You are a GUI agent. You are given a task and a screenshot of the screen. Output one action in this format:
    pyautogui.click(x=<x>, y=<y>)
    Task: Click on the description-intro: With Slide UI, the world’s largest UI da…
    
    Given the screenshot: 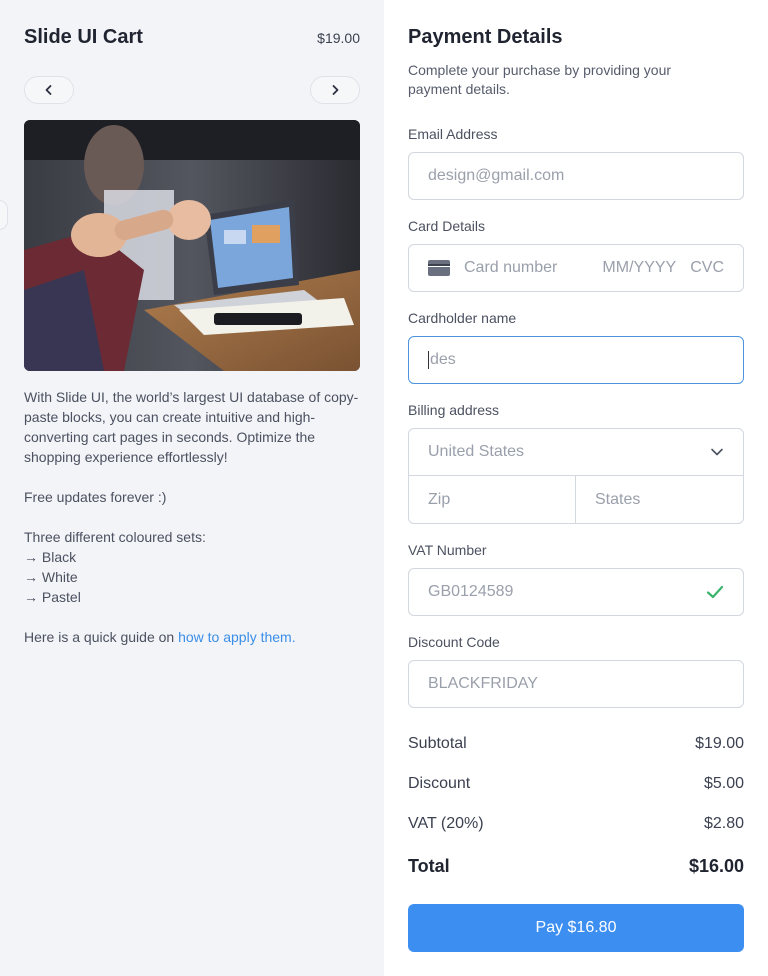 What is the action you would take?
    pyautogui.click(x=191, y=427)
    